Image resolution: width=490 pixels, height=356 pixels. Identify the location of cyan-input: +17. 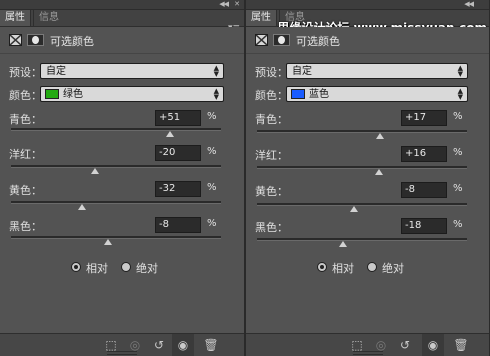
(424, 118).